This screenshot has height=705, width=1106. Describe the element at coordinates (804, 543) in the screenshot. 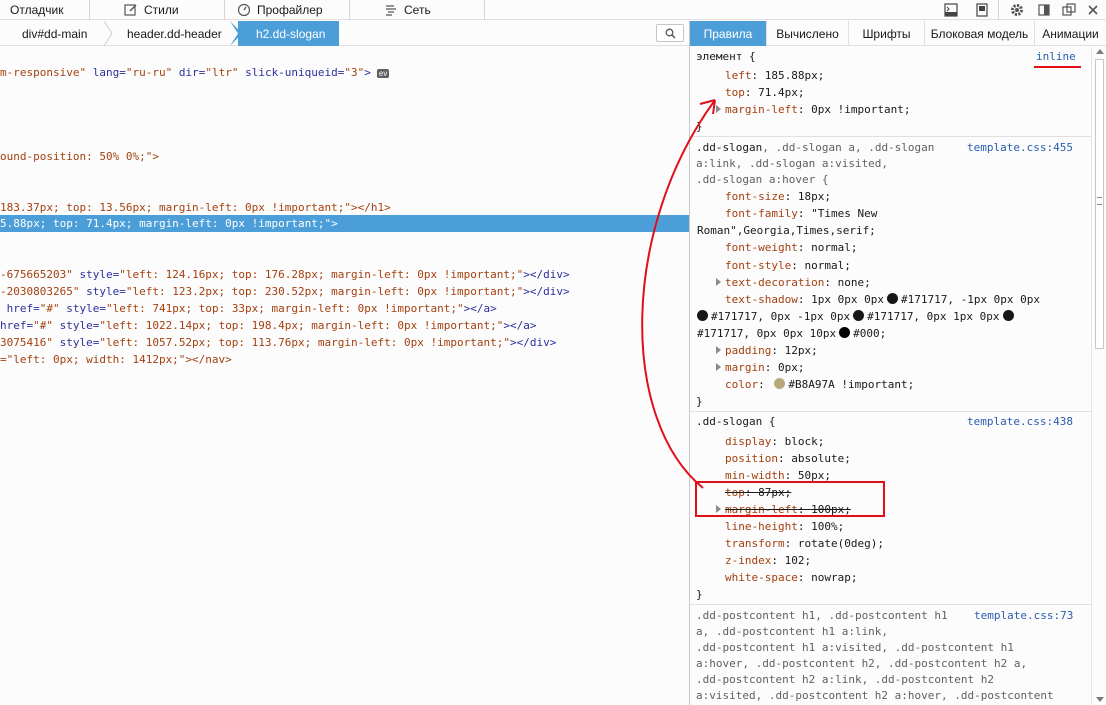

I see `declaration: transform: rotate(0deg);` at that location.